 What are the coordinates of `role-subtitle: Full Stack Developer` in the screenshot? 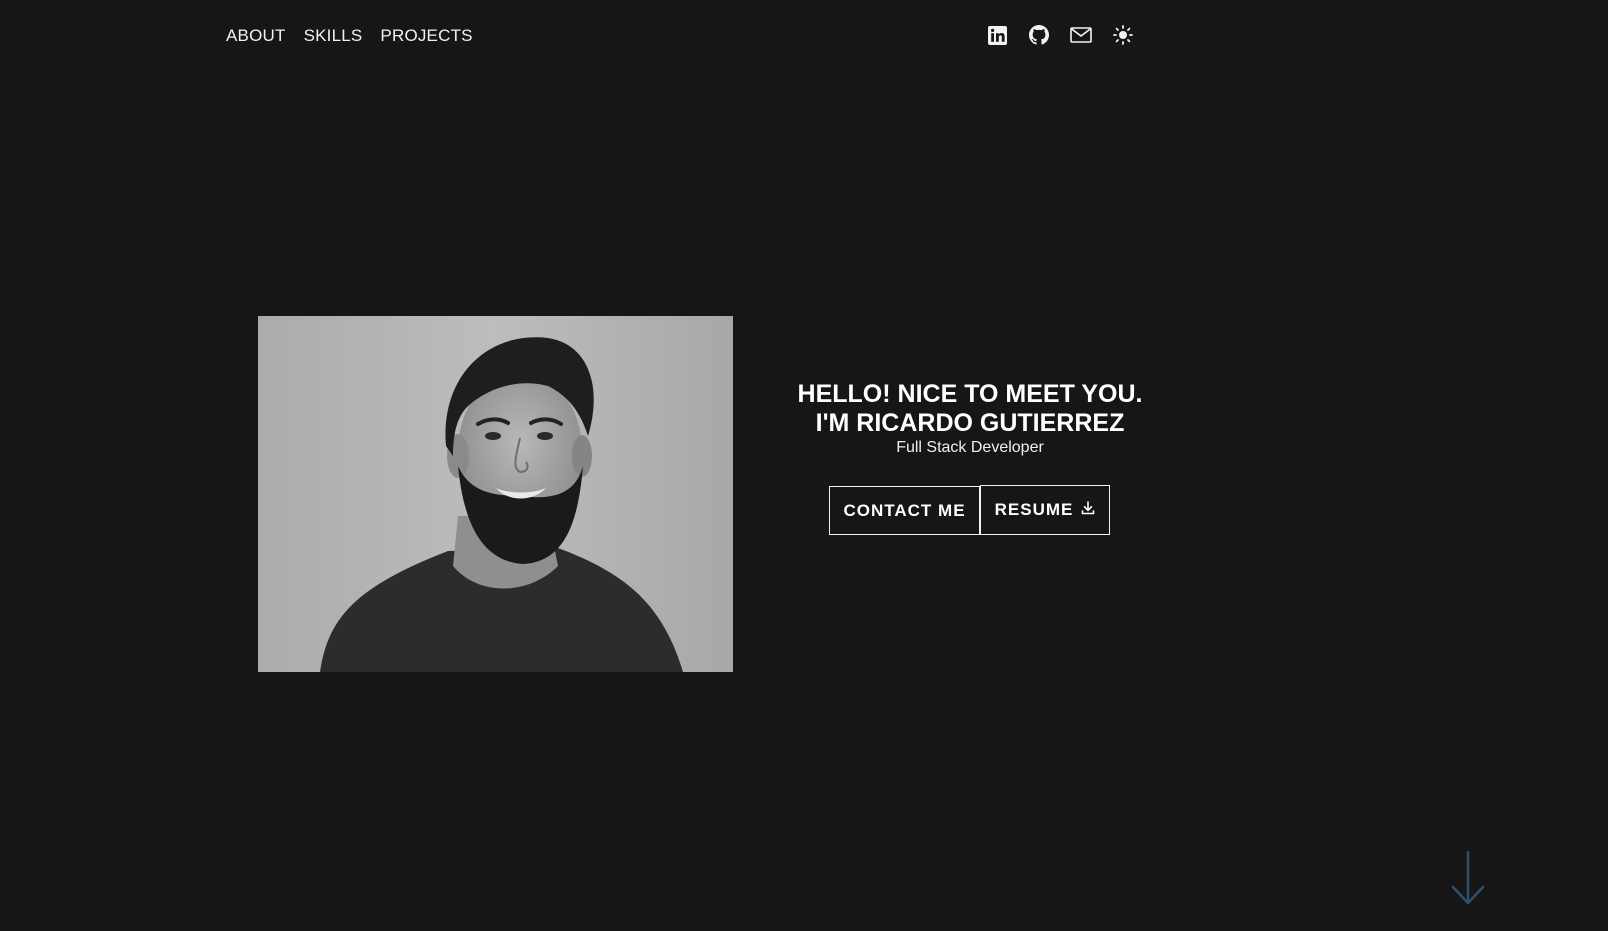 It's located at (970, 447).